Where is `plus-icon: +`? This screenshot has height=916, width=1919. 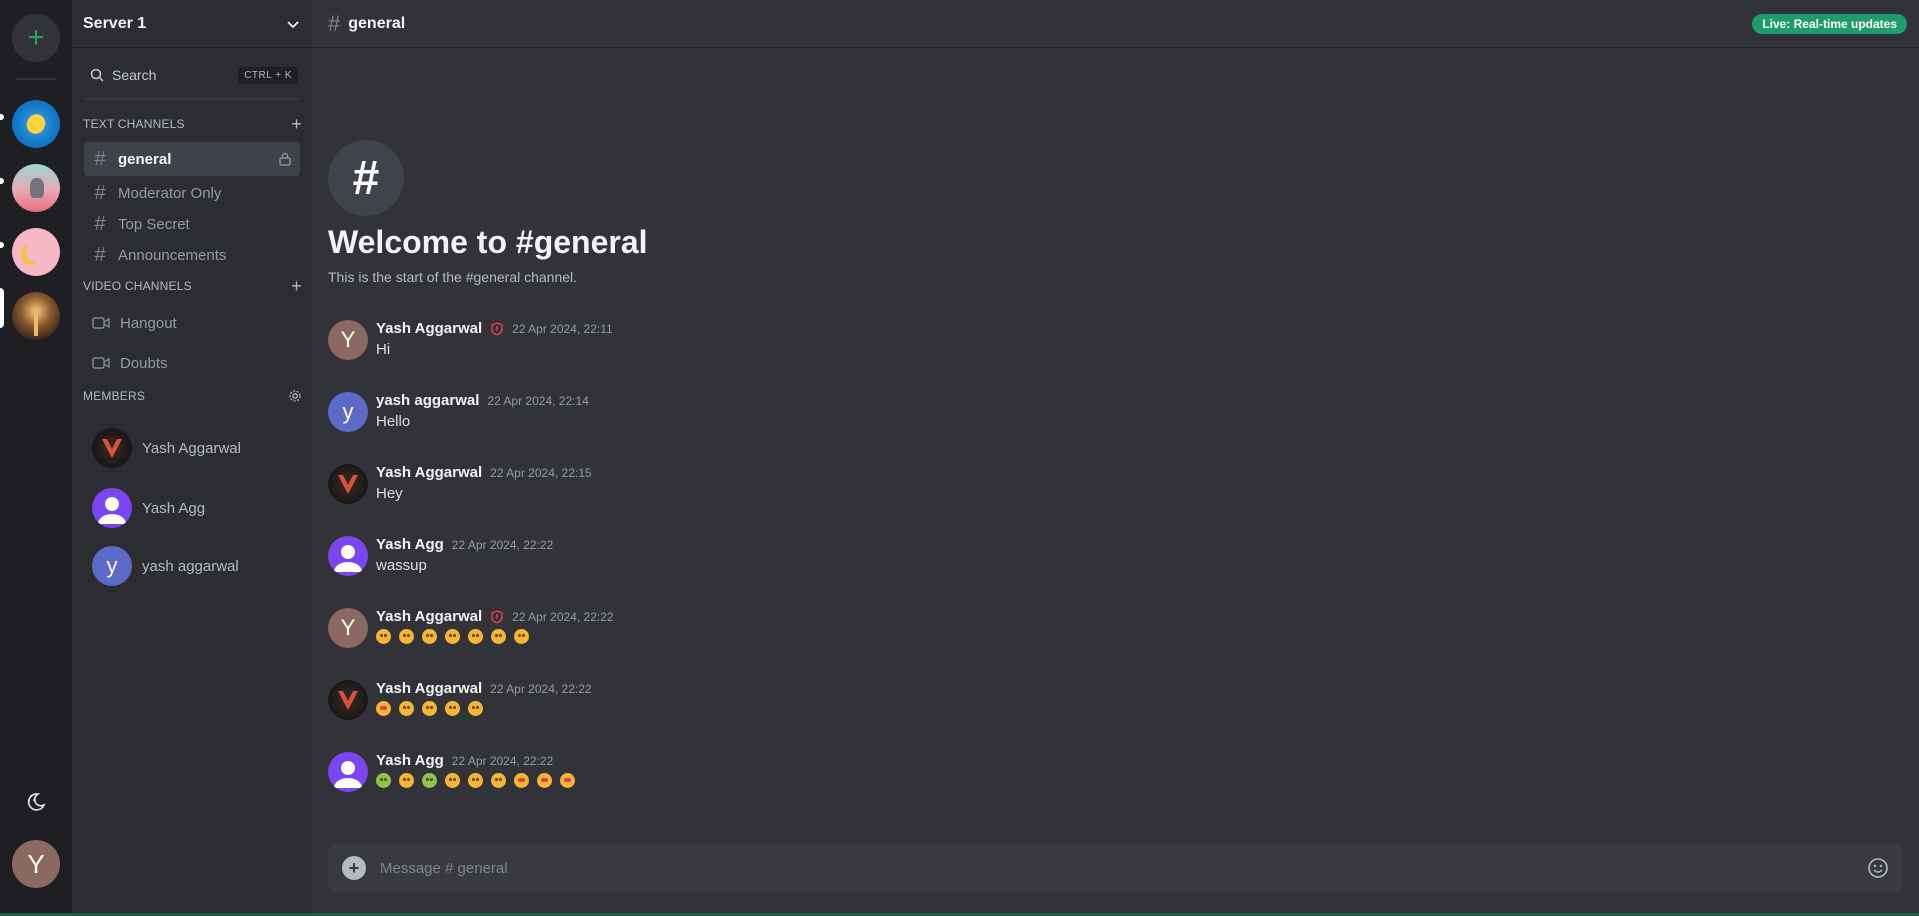 plus-icon: + is located at coordinates (354, 867).